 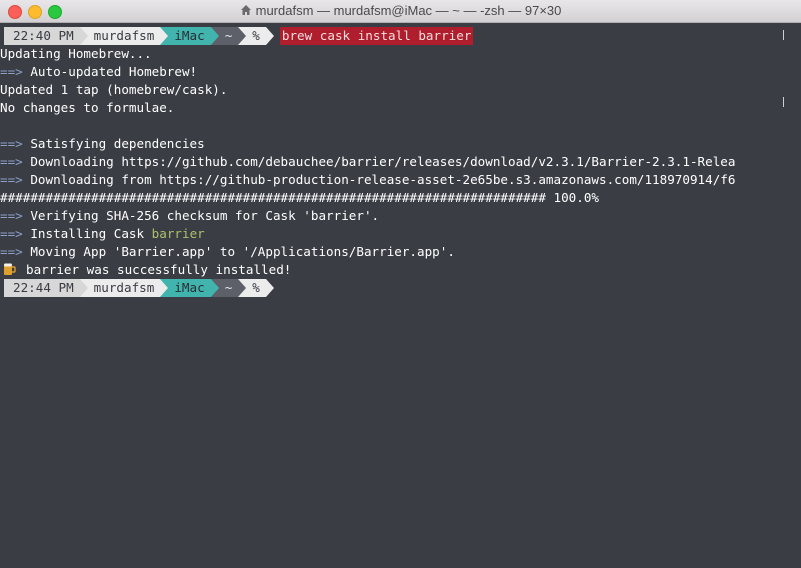 I want to click on output-line: ==> Satisfying dependencies, so click(x=102, y=143).